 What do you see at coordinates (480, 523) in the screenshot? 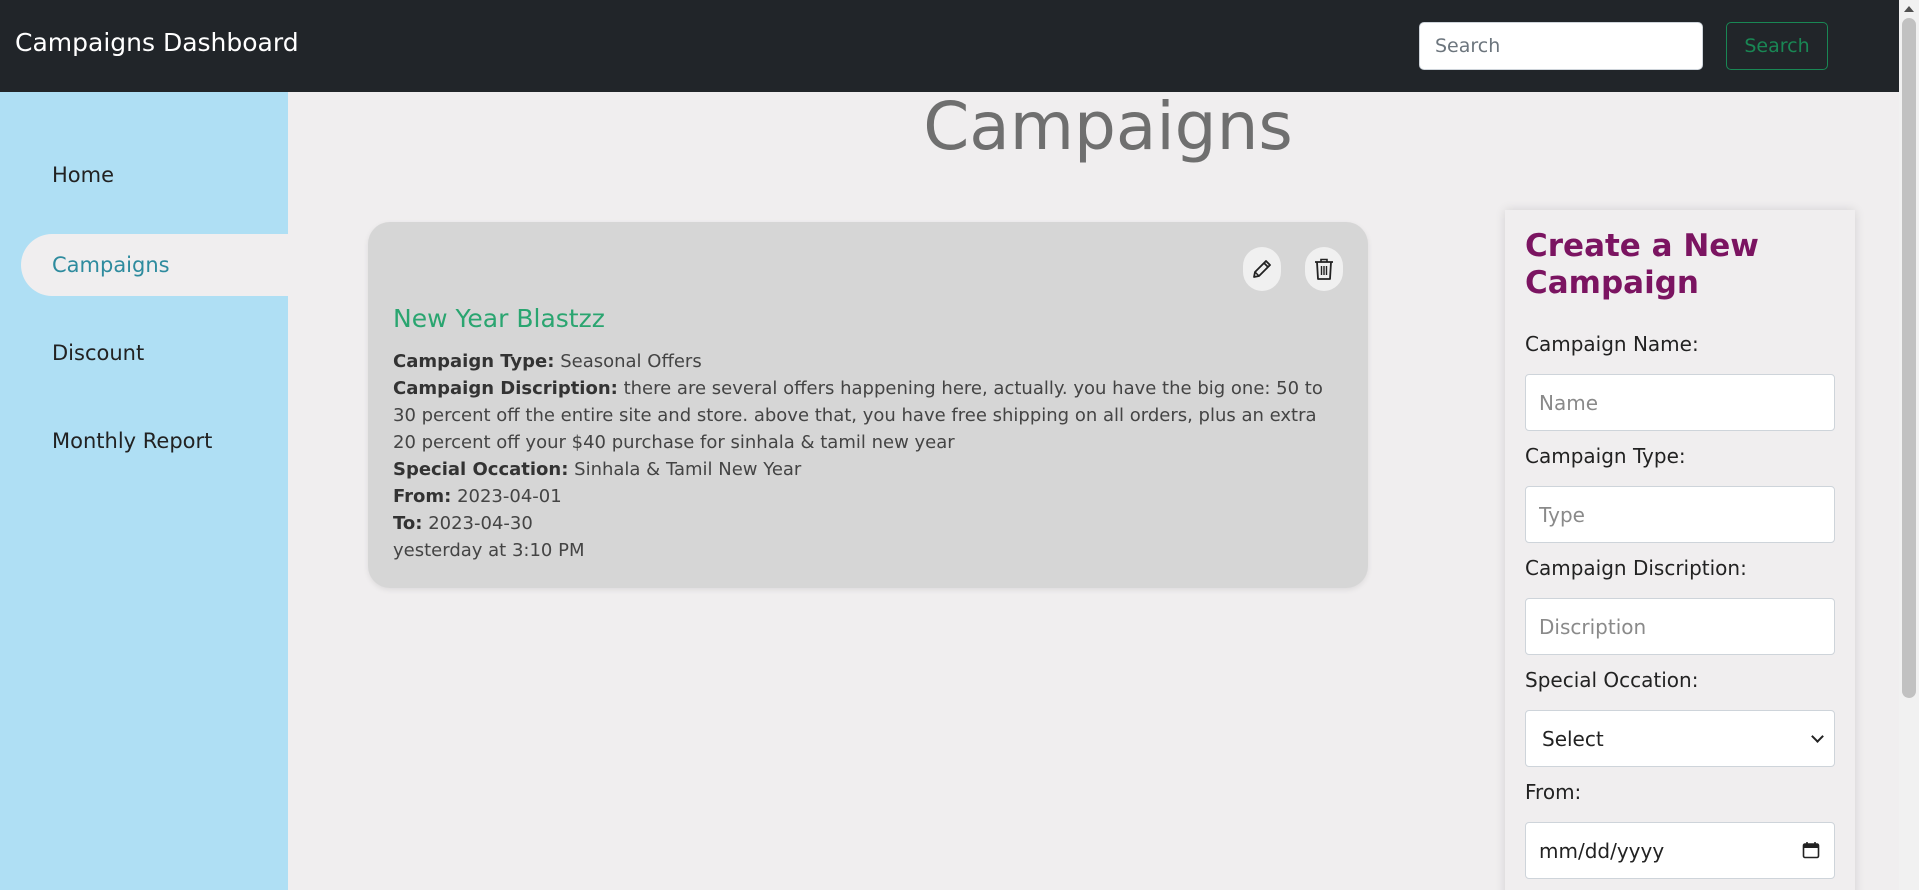
I see `campaign-to-value: 2023-04-30` at bounding box center [480, 523].